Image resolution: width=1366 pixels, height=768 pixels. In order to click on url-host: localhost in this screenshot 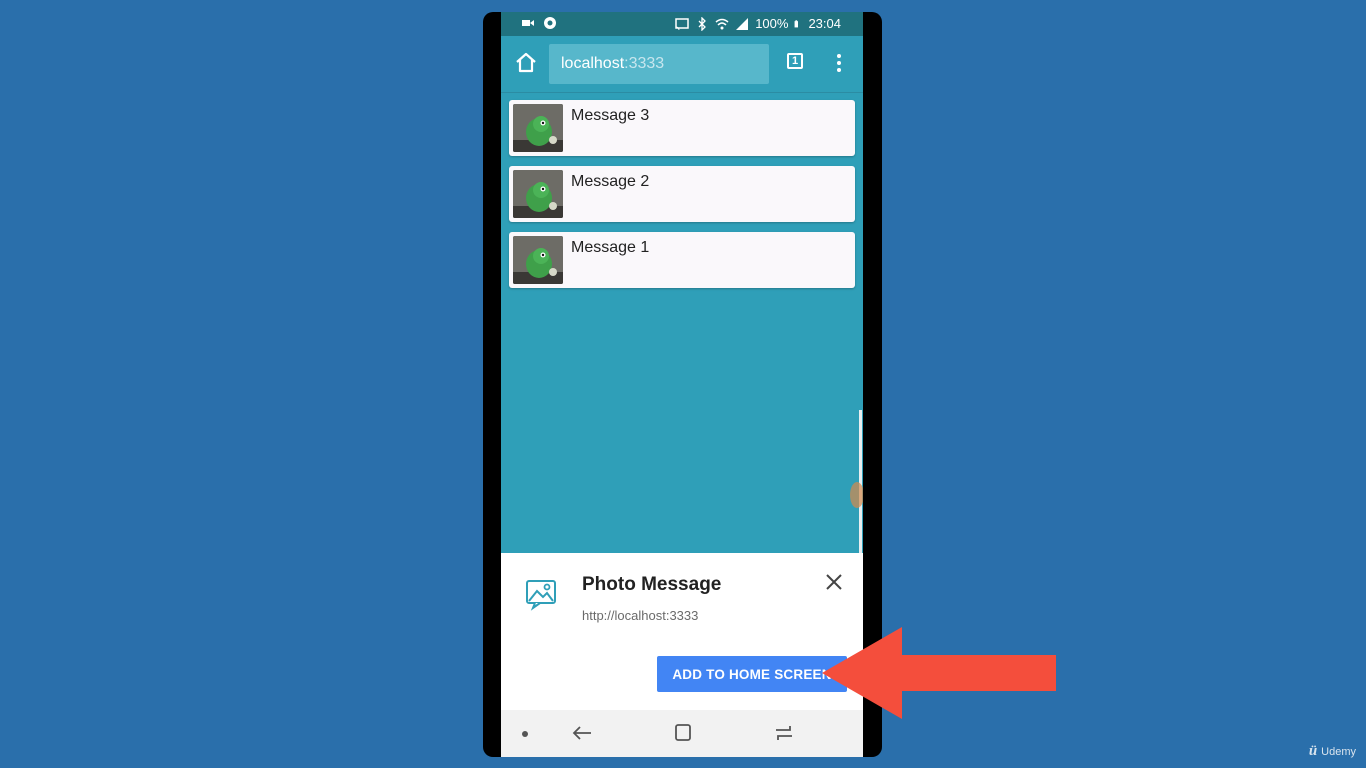, I will do `click(593, 63)`.